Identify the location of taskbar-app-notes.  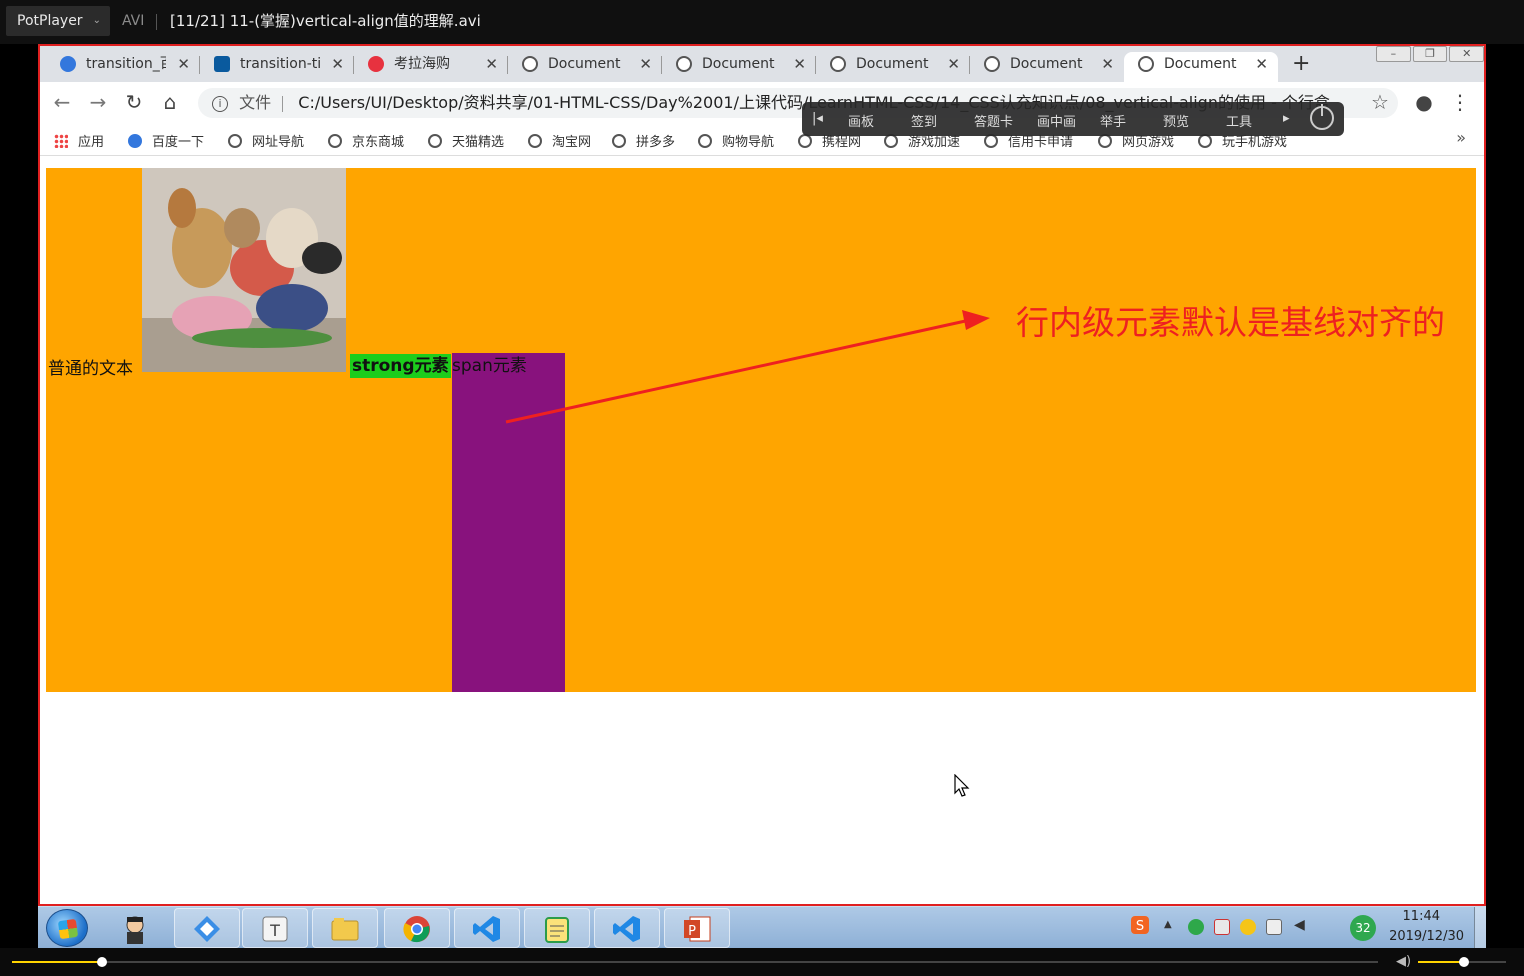
(557, 928).